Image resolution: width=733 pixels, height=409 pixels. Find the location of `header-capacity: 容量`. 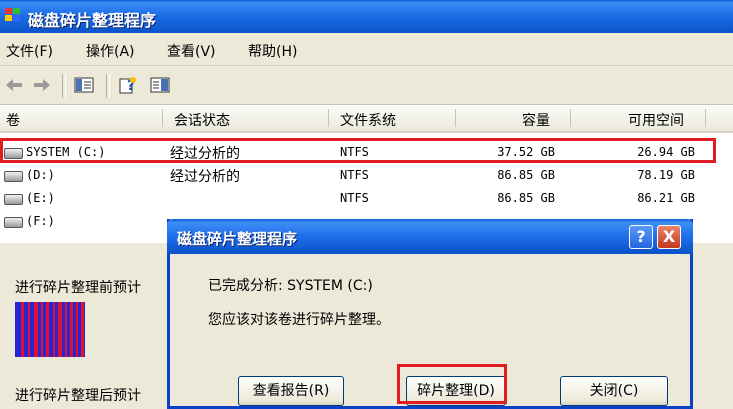

header-capacity: 容量 is located at coordinates (536, 120).